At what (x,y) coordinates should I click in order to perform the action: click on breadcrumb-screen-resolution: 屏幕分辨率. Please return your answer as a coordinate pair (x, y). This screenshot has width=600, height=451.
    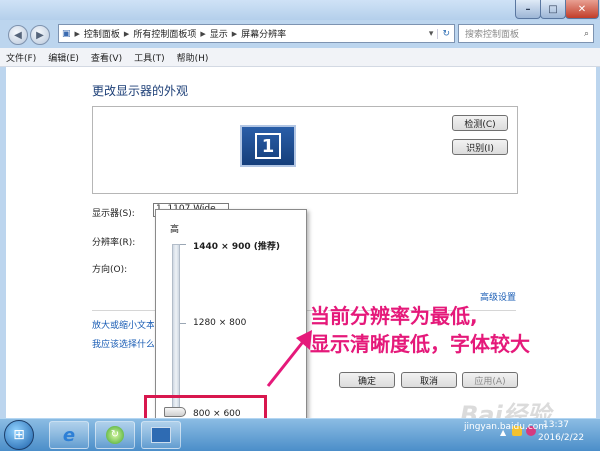
    Looking at the image, I should click on (263, 33).